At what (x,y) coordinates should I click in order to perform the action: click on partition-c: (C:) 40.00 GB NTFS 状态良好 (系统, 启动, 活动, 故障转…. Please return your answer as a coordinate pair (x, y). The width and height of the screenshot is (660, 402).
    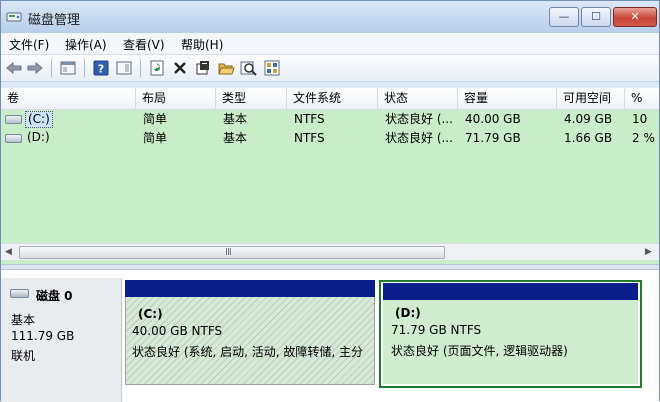
    Looking at the image, I should click on (250, 341).